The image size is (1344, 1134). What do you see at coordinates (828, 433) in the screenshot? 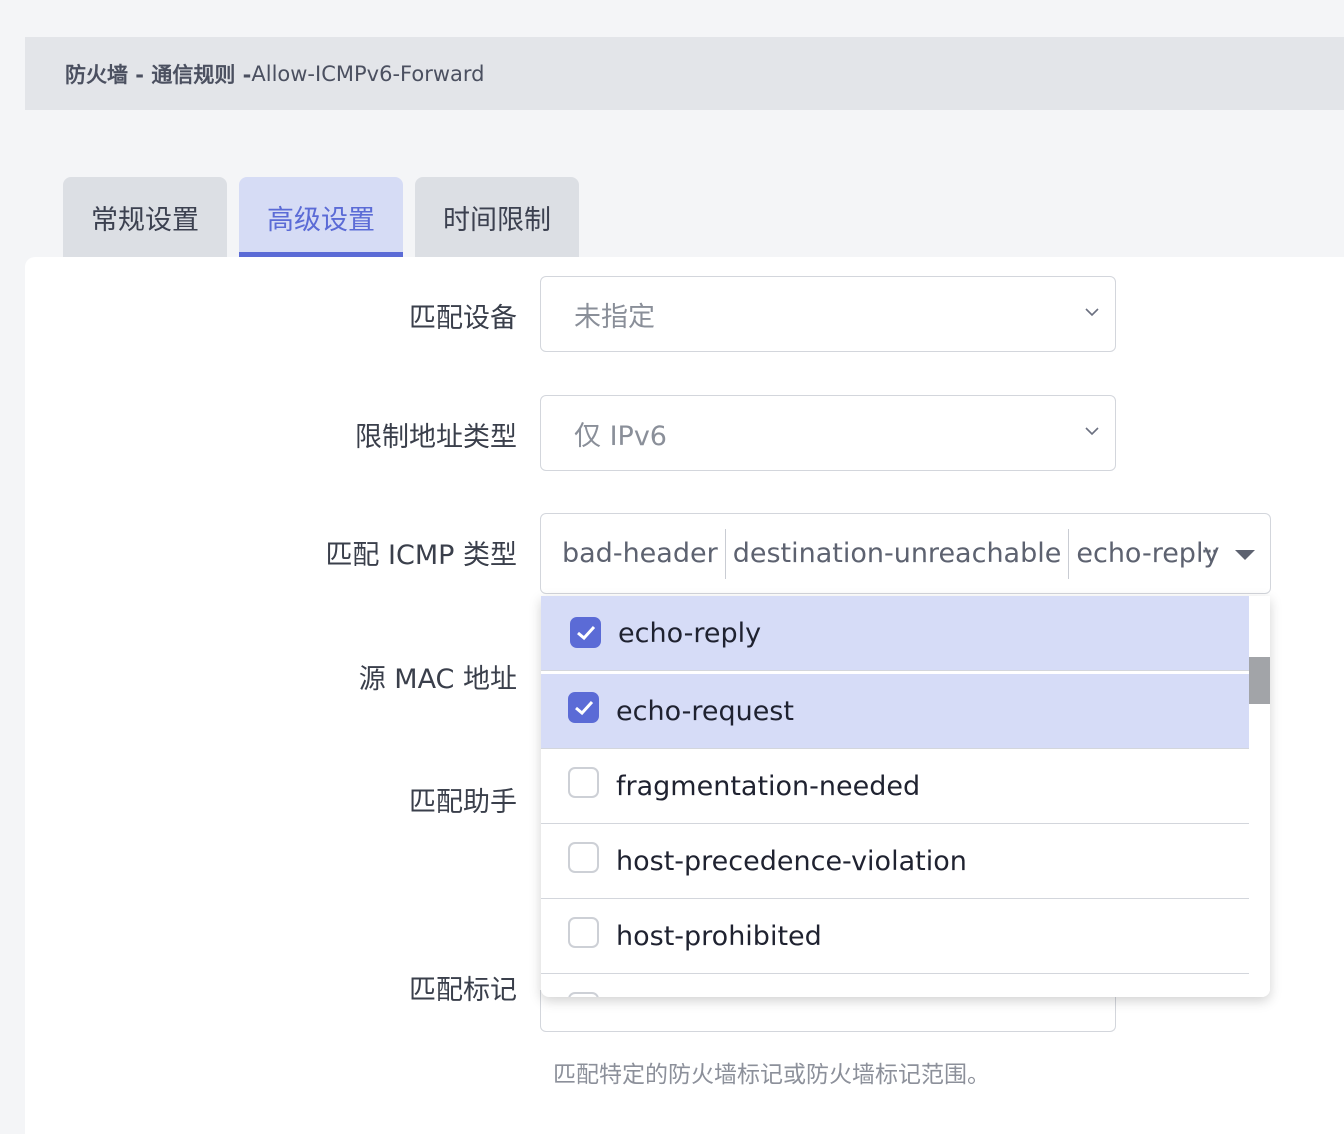
I see `address-type-select: 仅 IPv6` at bounding box center [828, 433].